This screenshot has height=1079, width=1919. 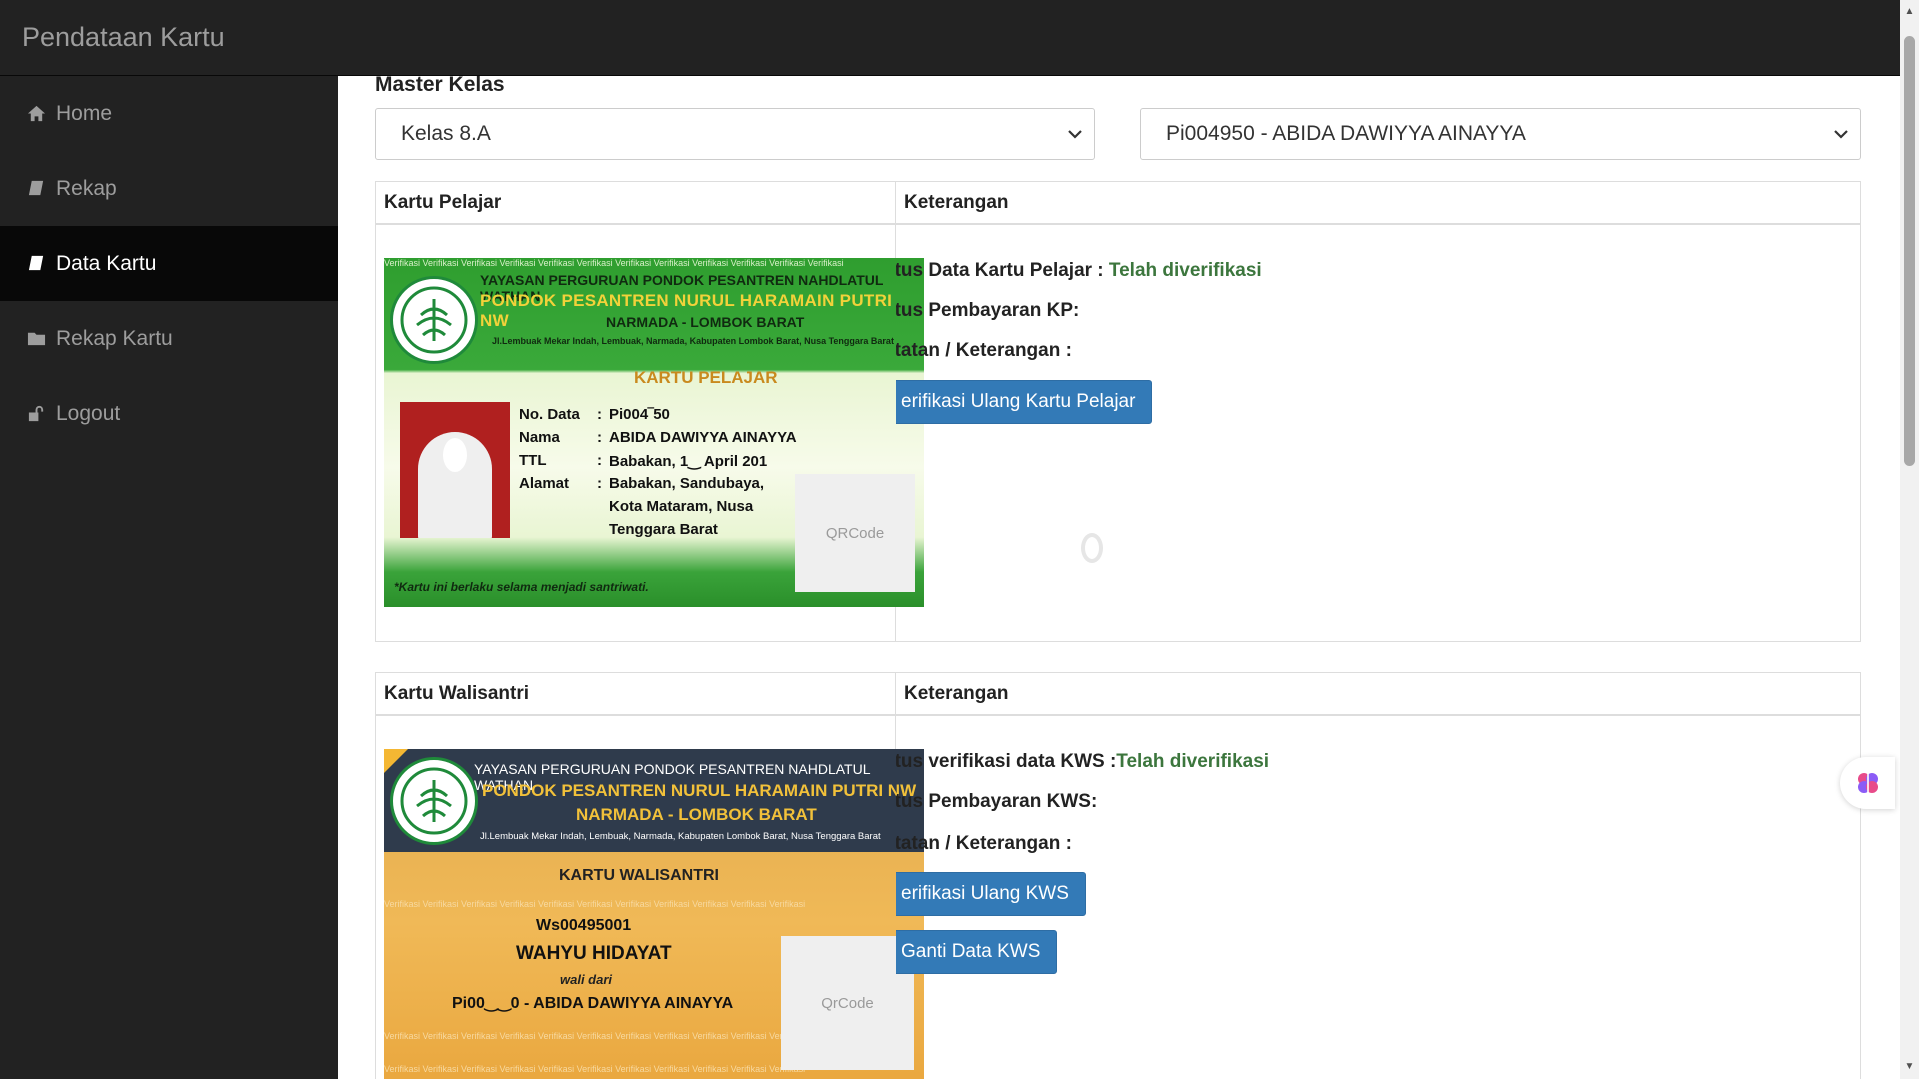 What do you see at coordinates (169, 113) in the screenshot?
I see `sidebar-item-home: Home` at bounding box center [169, 113].